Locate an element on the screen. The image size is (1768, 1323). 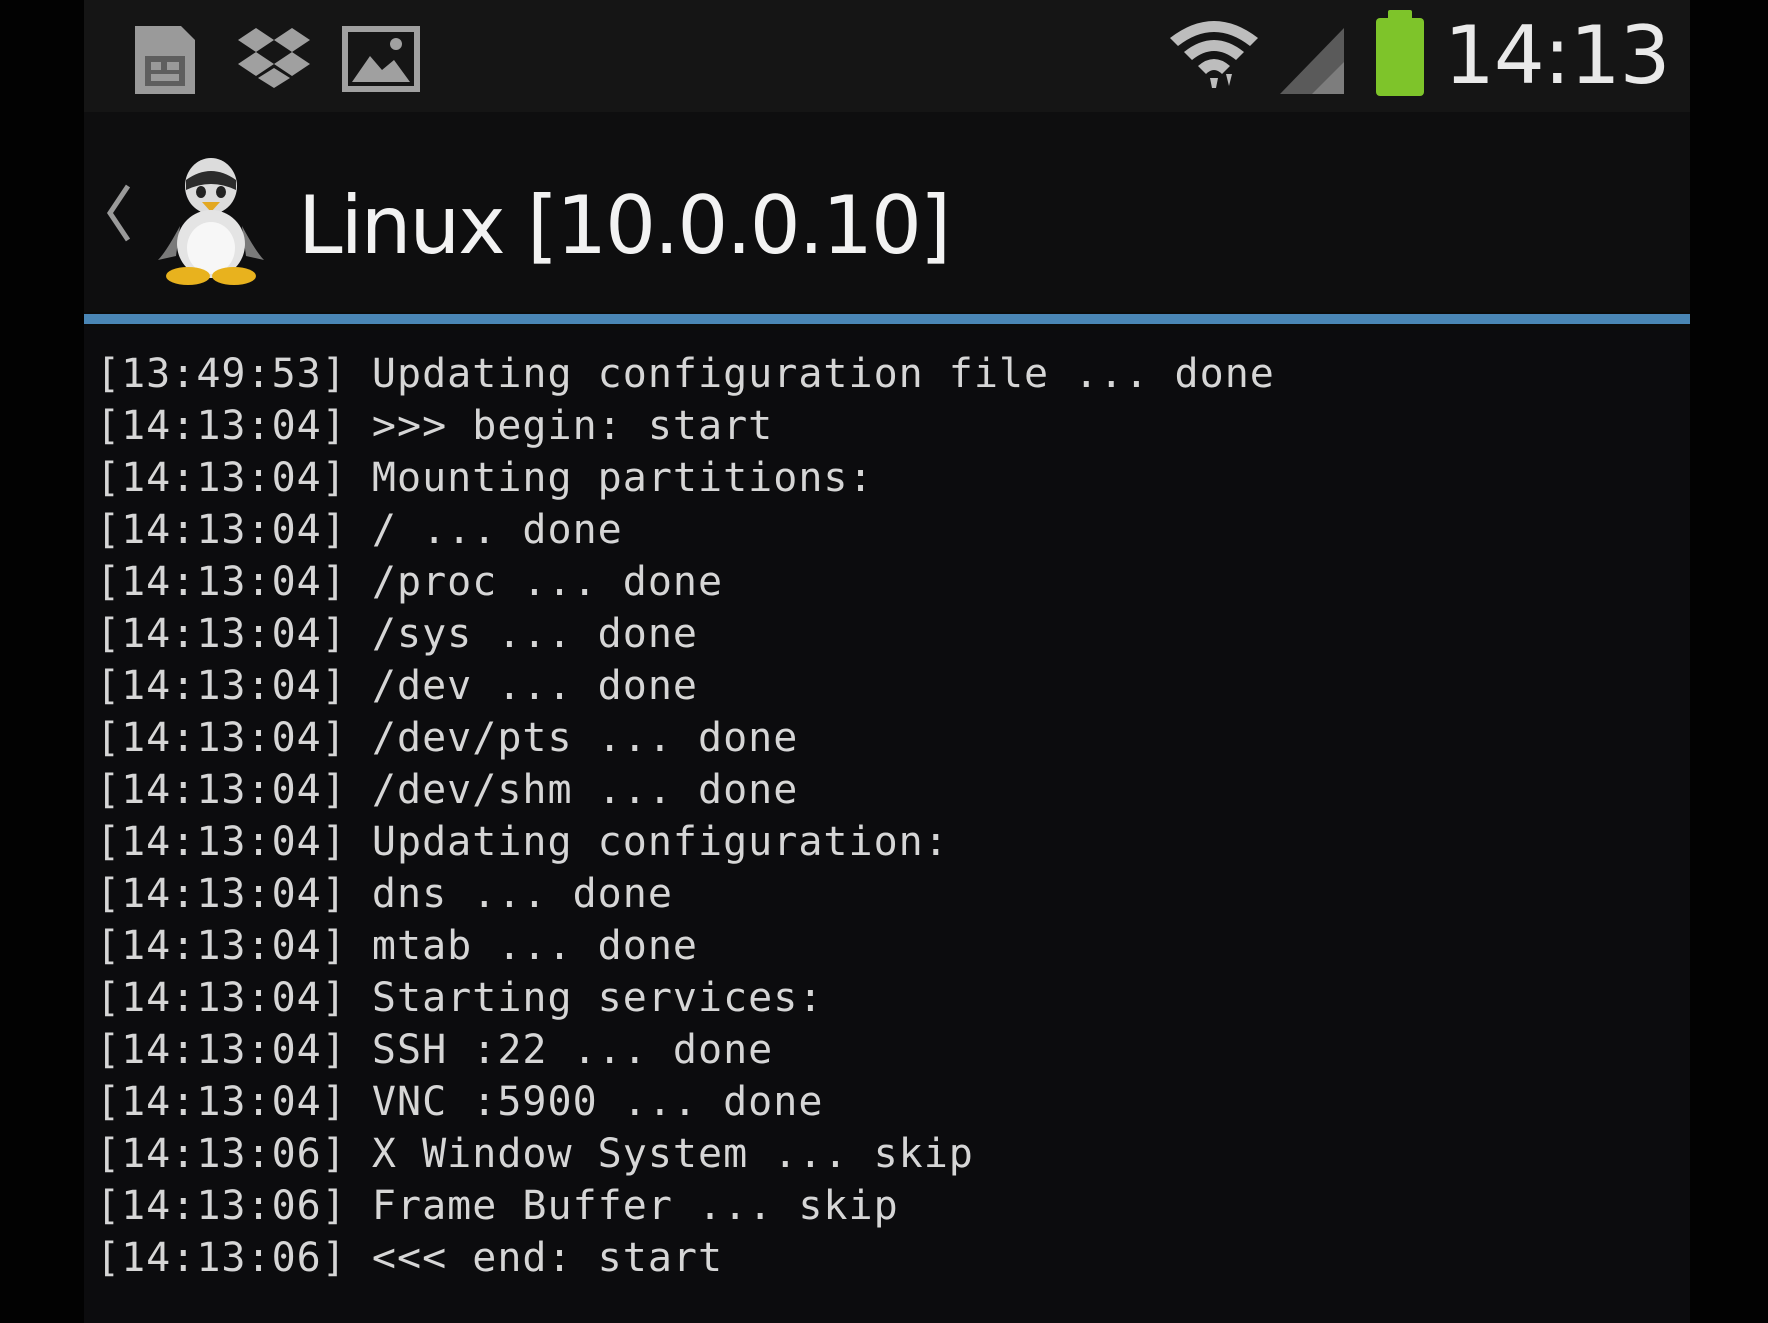
log-line: [14:13:04] Starting services: is located at coordinates (685, 998).